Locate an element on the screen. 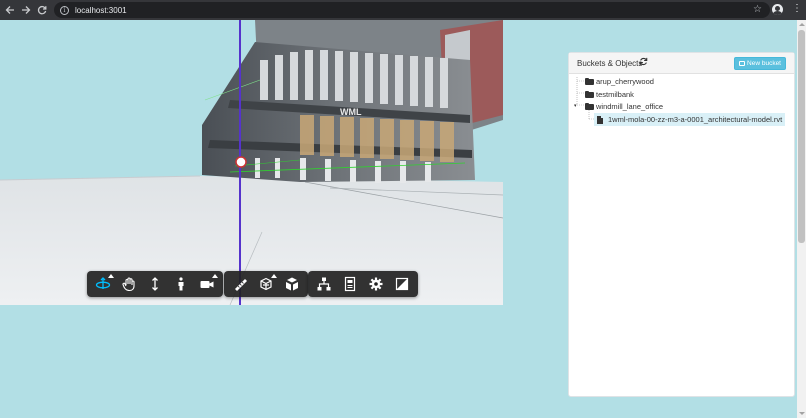 The width and height of the screenshot is (806, 418). orbit-icon is located at coordinates (103, 283).